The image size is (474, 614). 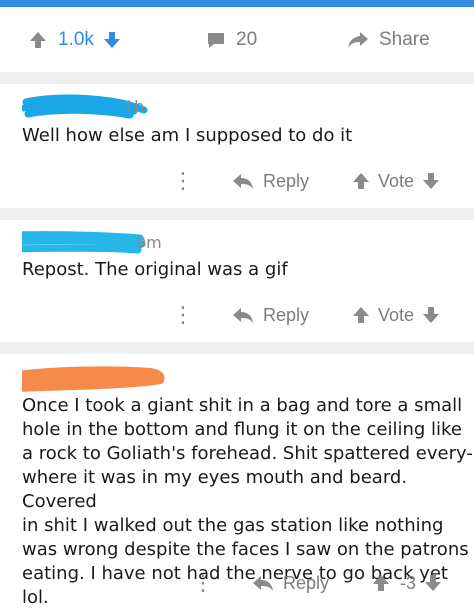 I want to click on comment-icon, so click(x=216, y=40).